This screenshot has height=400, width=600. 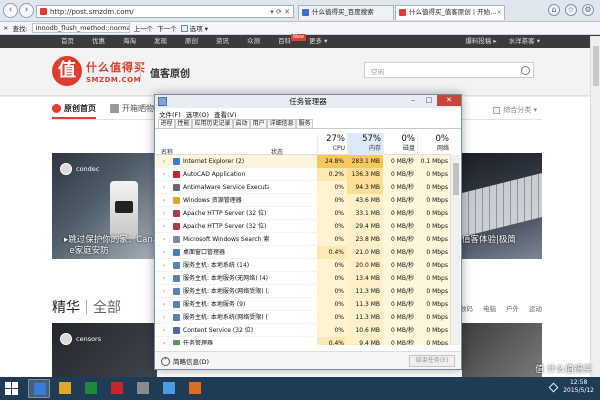 I want to click on filter-item: 电脑, so click(x=489, y=308).